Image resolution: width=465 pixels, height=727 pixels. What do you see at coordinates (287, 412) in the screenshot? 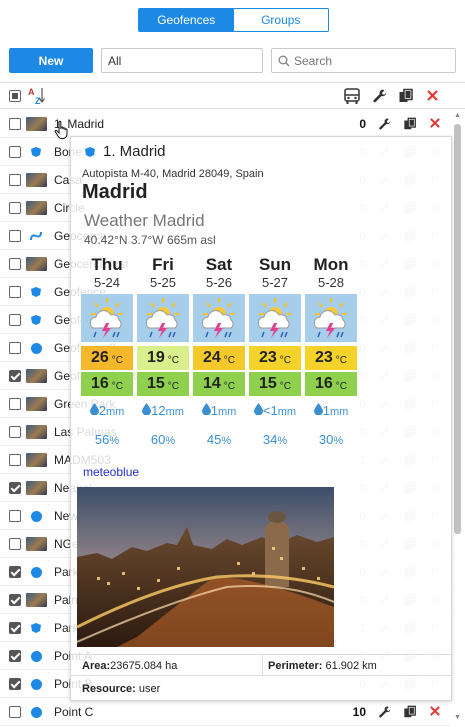
I see `precip-unit: mm` at bounding box center [287, 412].